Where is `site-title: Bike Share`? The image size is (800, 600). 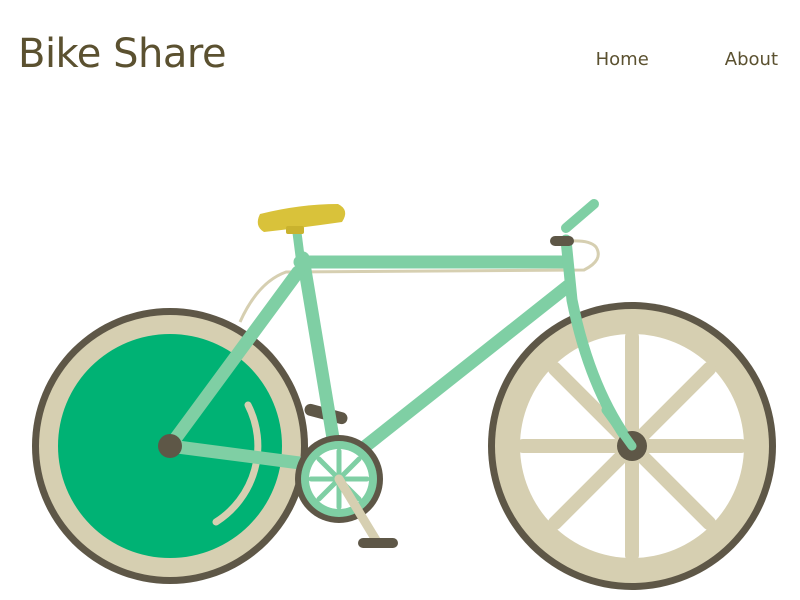
site-title: Bike Share is located at coordinates (122, 54).